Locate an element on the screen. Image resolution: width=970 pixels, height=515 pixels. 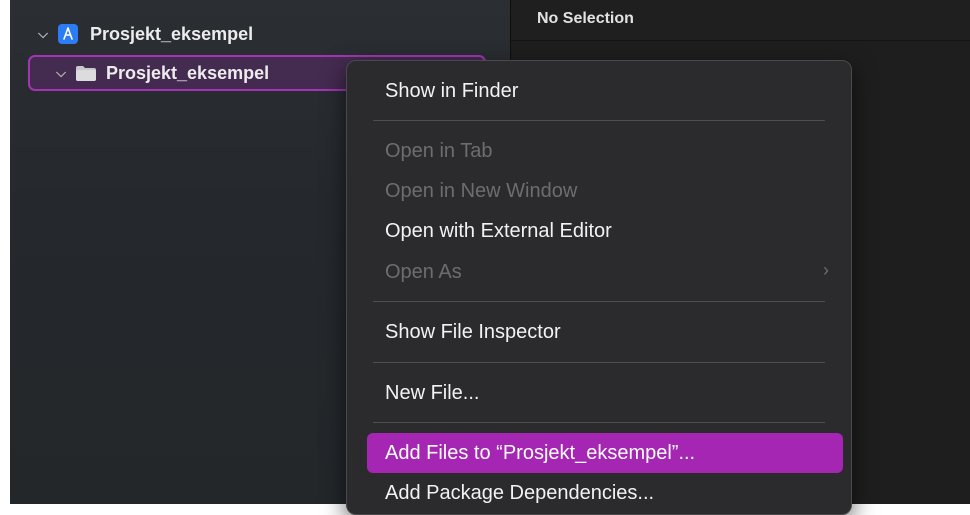
menu-item-open-with-external-editor: Open with External Editor is located at coordinates (498, 231).